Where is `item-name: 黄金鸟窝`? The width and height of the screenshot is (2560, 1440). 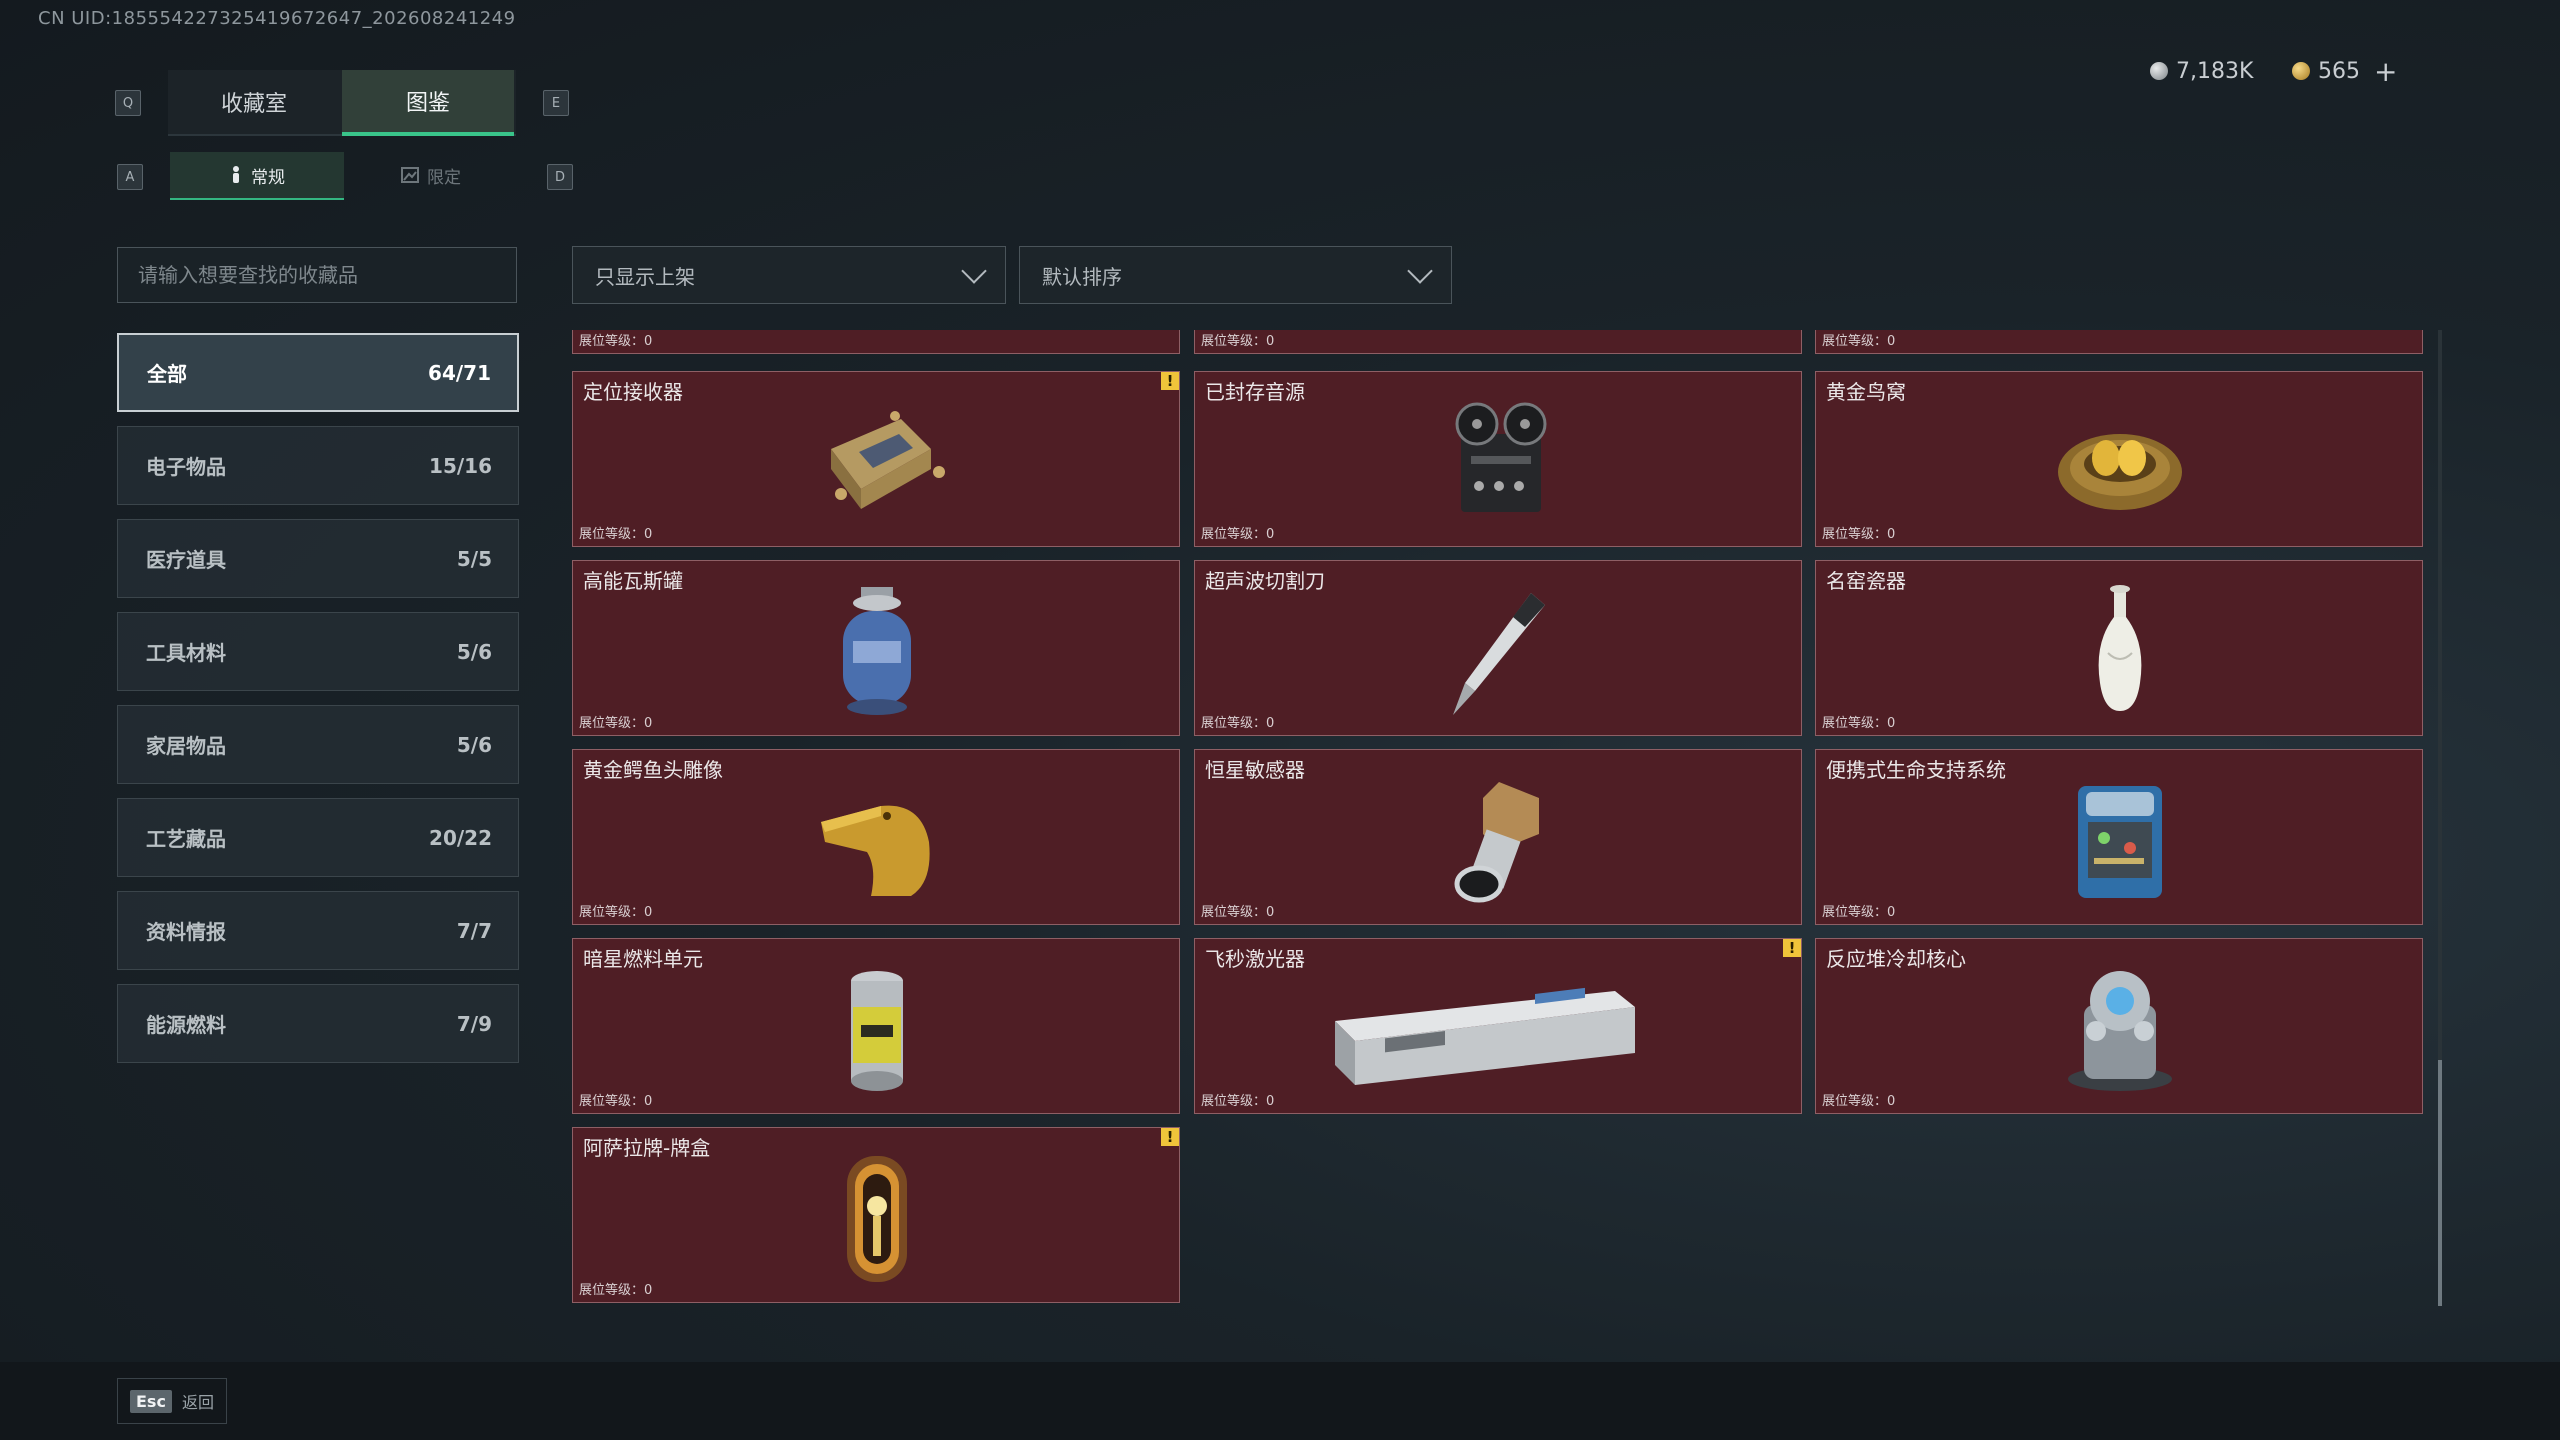 item-name: 黄金鸟窝 is located at coordinates (1866, 392).